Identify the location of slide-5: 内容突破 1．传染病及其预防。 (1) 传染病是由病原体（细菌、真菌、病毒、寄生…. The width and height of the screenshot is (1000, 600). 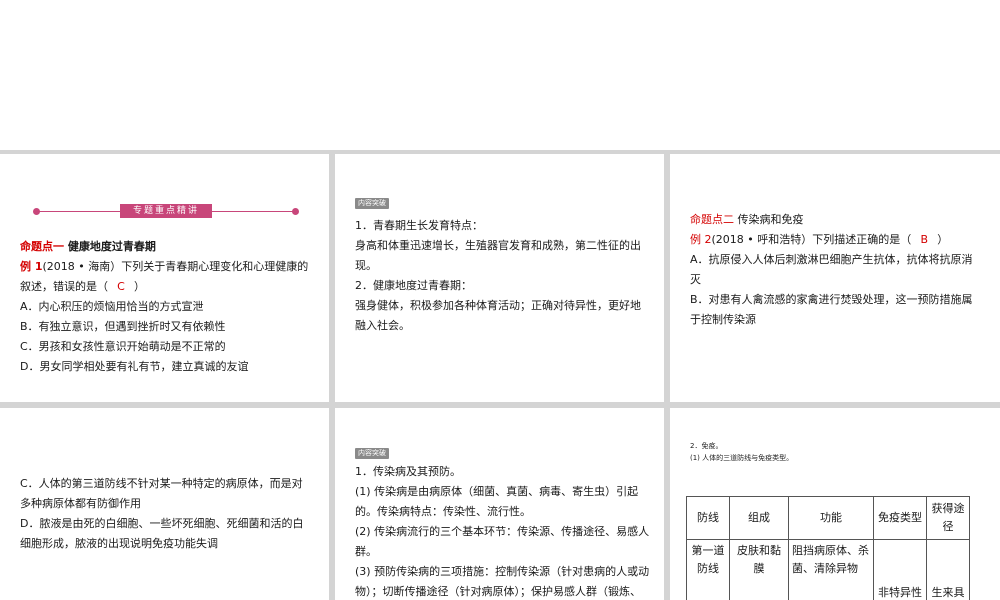
(499, 504).